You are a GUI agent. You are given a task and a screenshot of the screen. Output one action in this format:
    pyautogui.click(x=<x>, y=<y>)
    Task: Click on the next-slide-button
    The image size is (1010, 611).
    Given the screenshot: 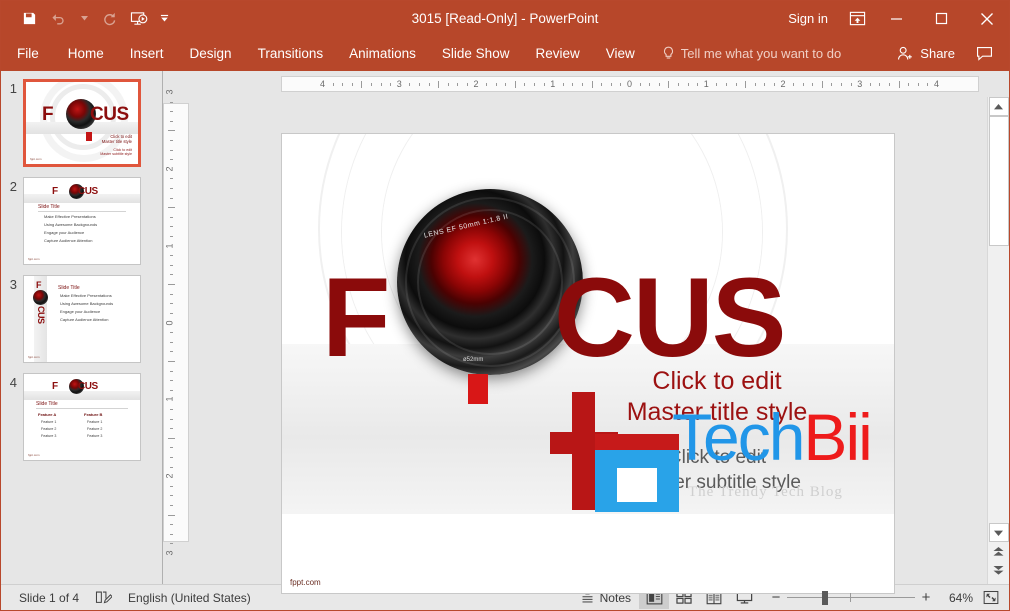 What is the action you would take?
    pyautogui.click(x=998, y=570)
    